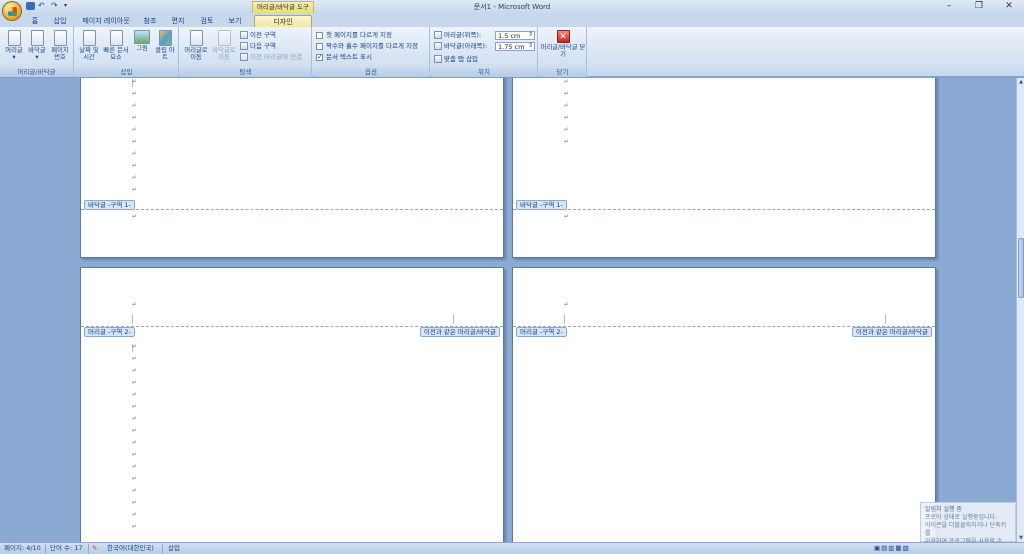 The image size is (1024, 554). Describe the element at coordinates (12, 11) in the screenshot. I see `office-button` at that location.